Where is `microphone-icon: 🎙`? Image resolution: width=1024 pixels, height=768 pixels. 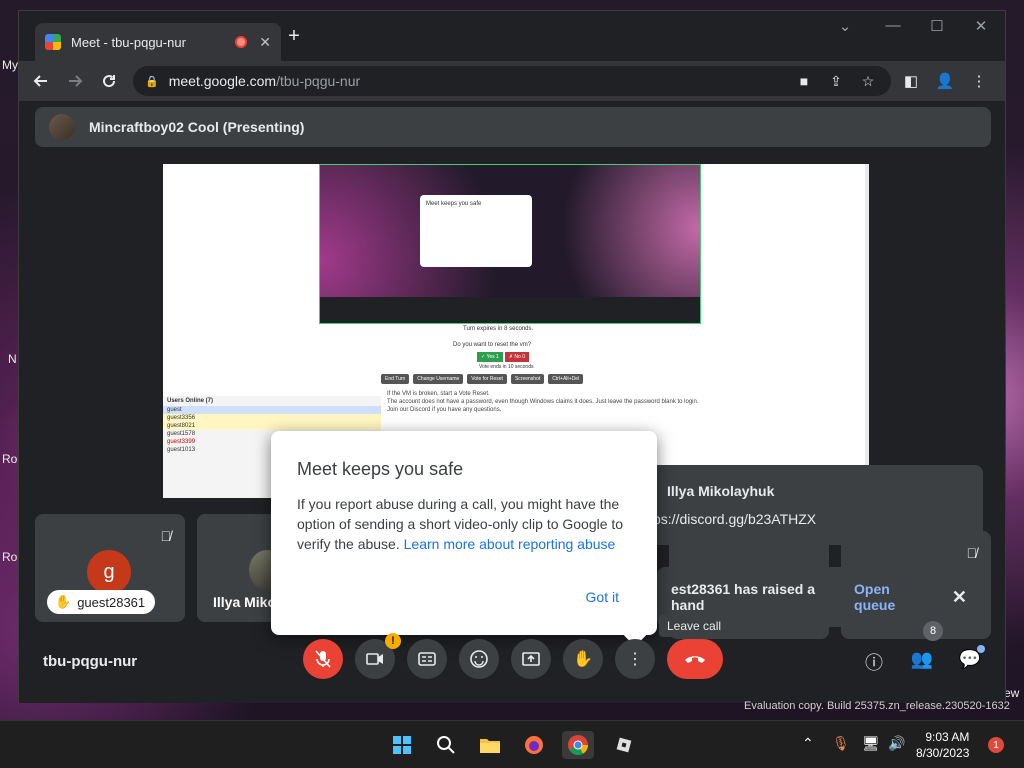
microphone-icon: 🎙 is located at coordinates (841, 743).